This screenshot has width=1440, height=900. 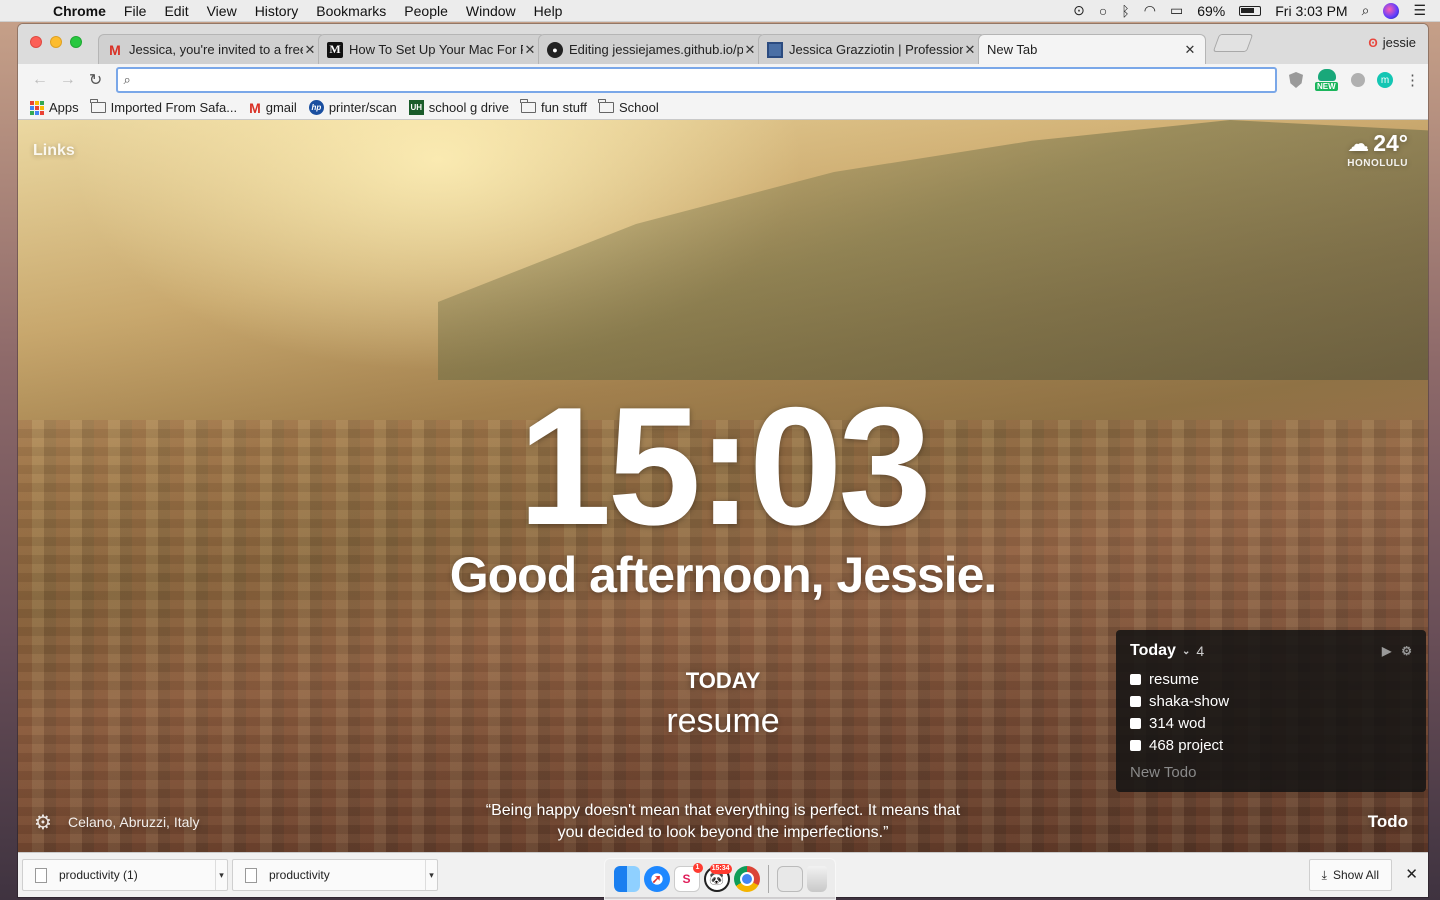 I want to click on tab-github: ● Editing jessiejames.github.io/p ✕, so click(x=652, y=49).